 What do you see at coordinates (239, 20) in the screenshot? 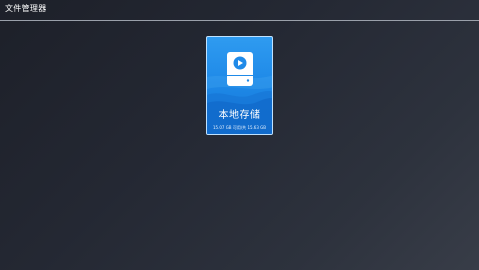
I see `header-divider` at bounding box center [239, 20].